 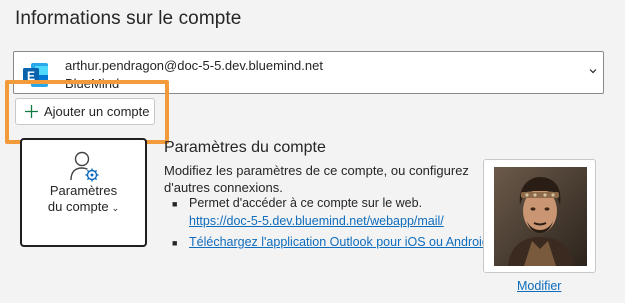 I want to click on profile-photo-frame, so click(x=539, y=216).